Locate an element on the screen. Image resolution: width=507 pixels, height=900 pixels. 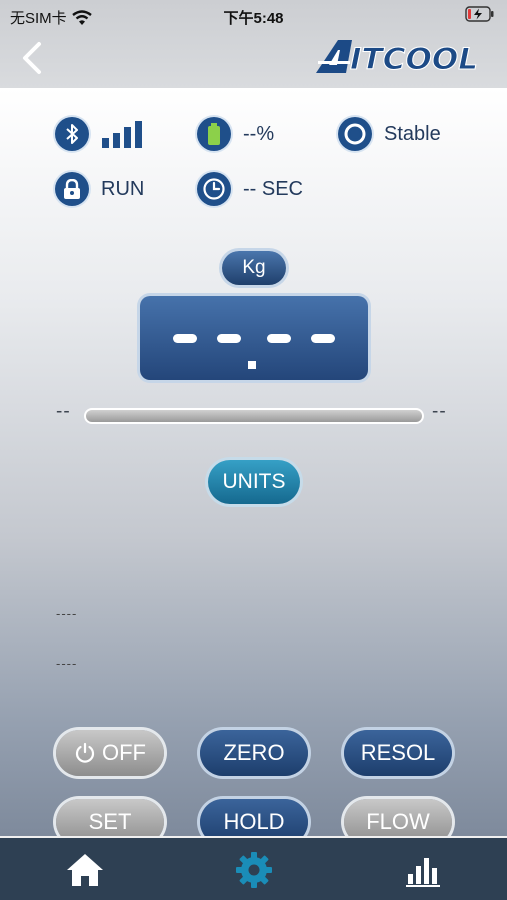
tab-statistics is located at coordinates (423, 869).